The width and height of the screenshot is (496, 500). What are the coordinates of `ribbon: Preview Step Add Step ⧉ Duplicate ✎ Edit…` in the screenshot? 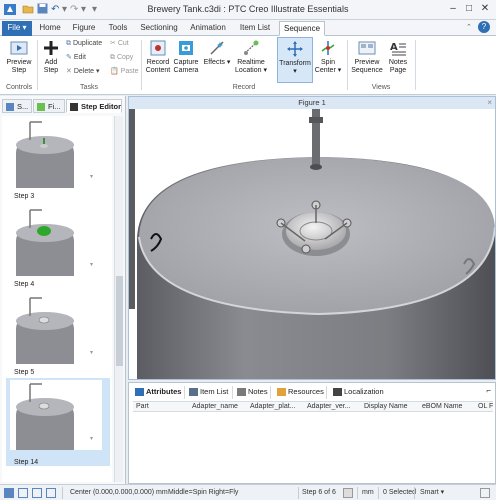 It's located at (248, 65).